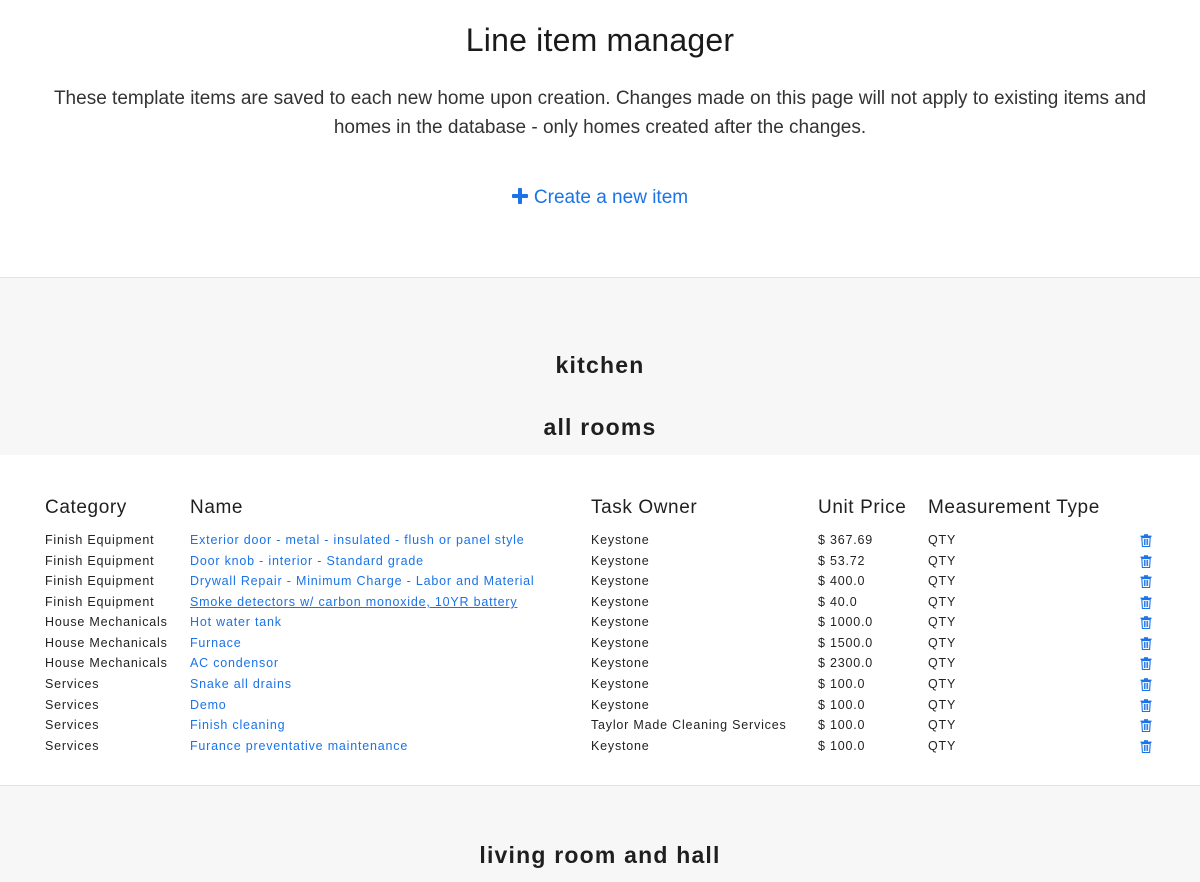  I want to click on item-name-link: AC condensor, so click(234, 663).